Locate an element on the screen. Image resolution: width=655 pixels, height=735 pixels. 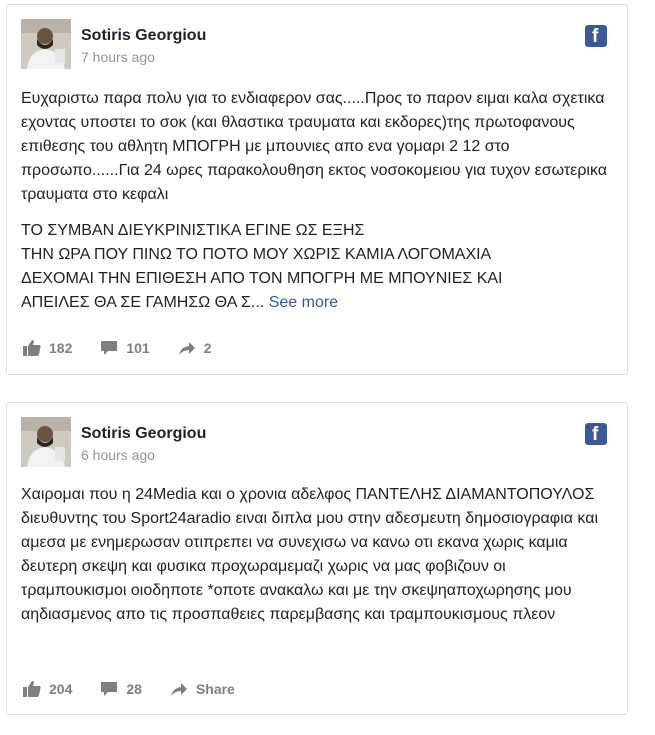
comment-button: 28 is located at coordinates (121, 689).